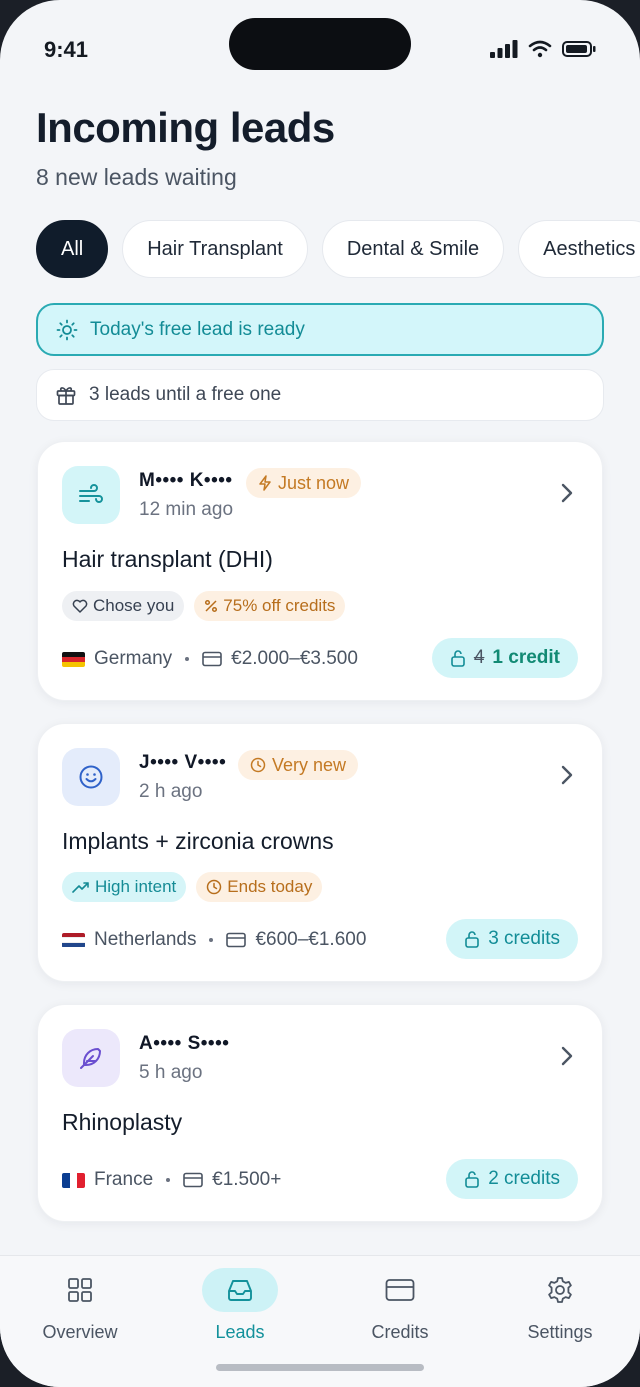  What do you see at coordinates (320, 1367) in the screenshot?
I see `home-indicator` at bounding box center [320, 1367].